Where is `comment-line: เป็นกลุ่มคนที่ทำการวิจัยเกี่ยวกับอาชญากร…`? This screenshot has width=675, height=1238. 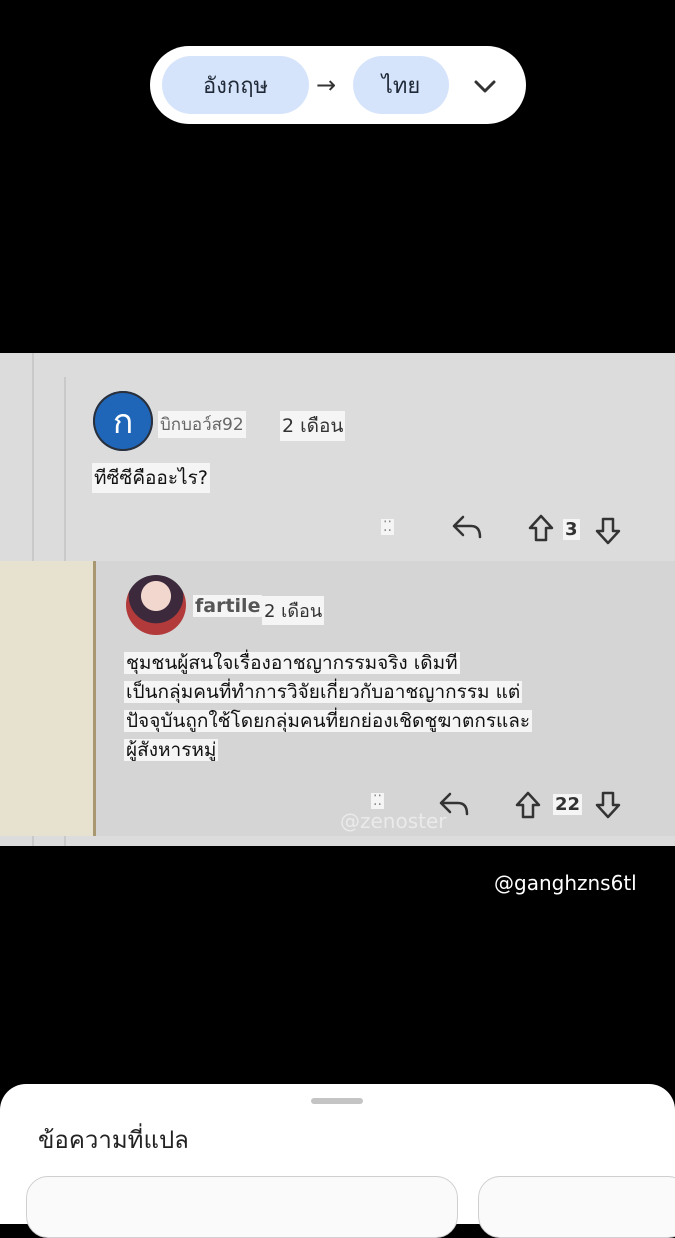 comment-line: เป็นกลุ่มคนที่ทำการวิจัยเกี่ยวกับอาชญากร… is located at coordinates (323, 692).